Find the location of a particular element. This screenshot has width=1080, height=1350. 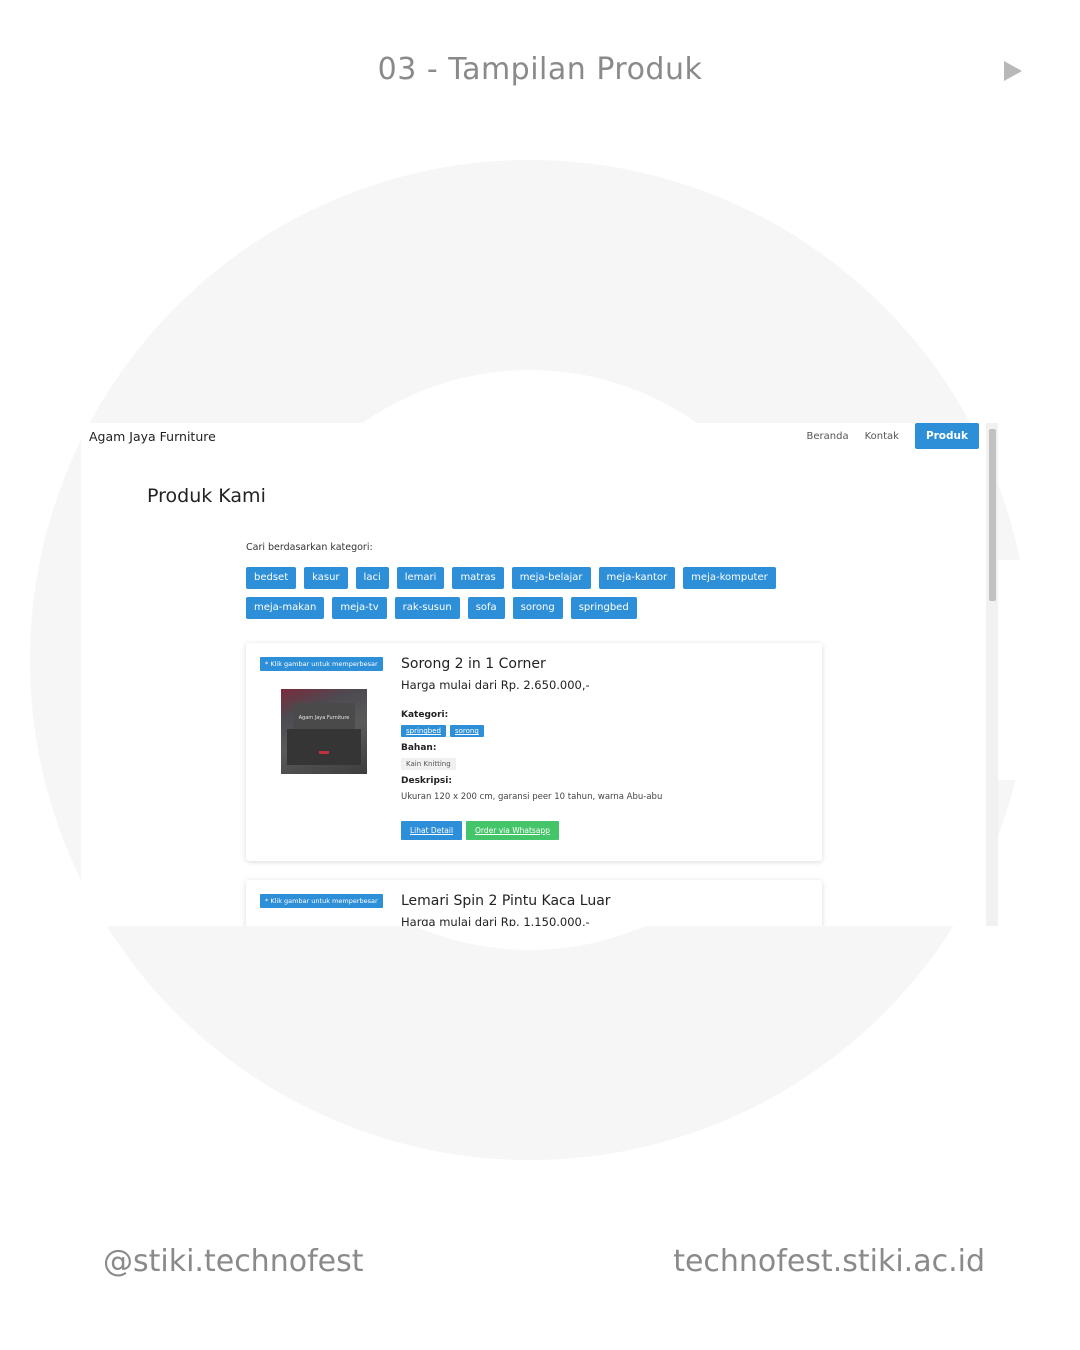

bed-logo is located at coordinates (324, 752).